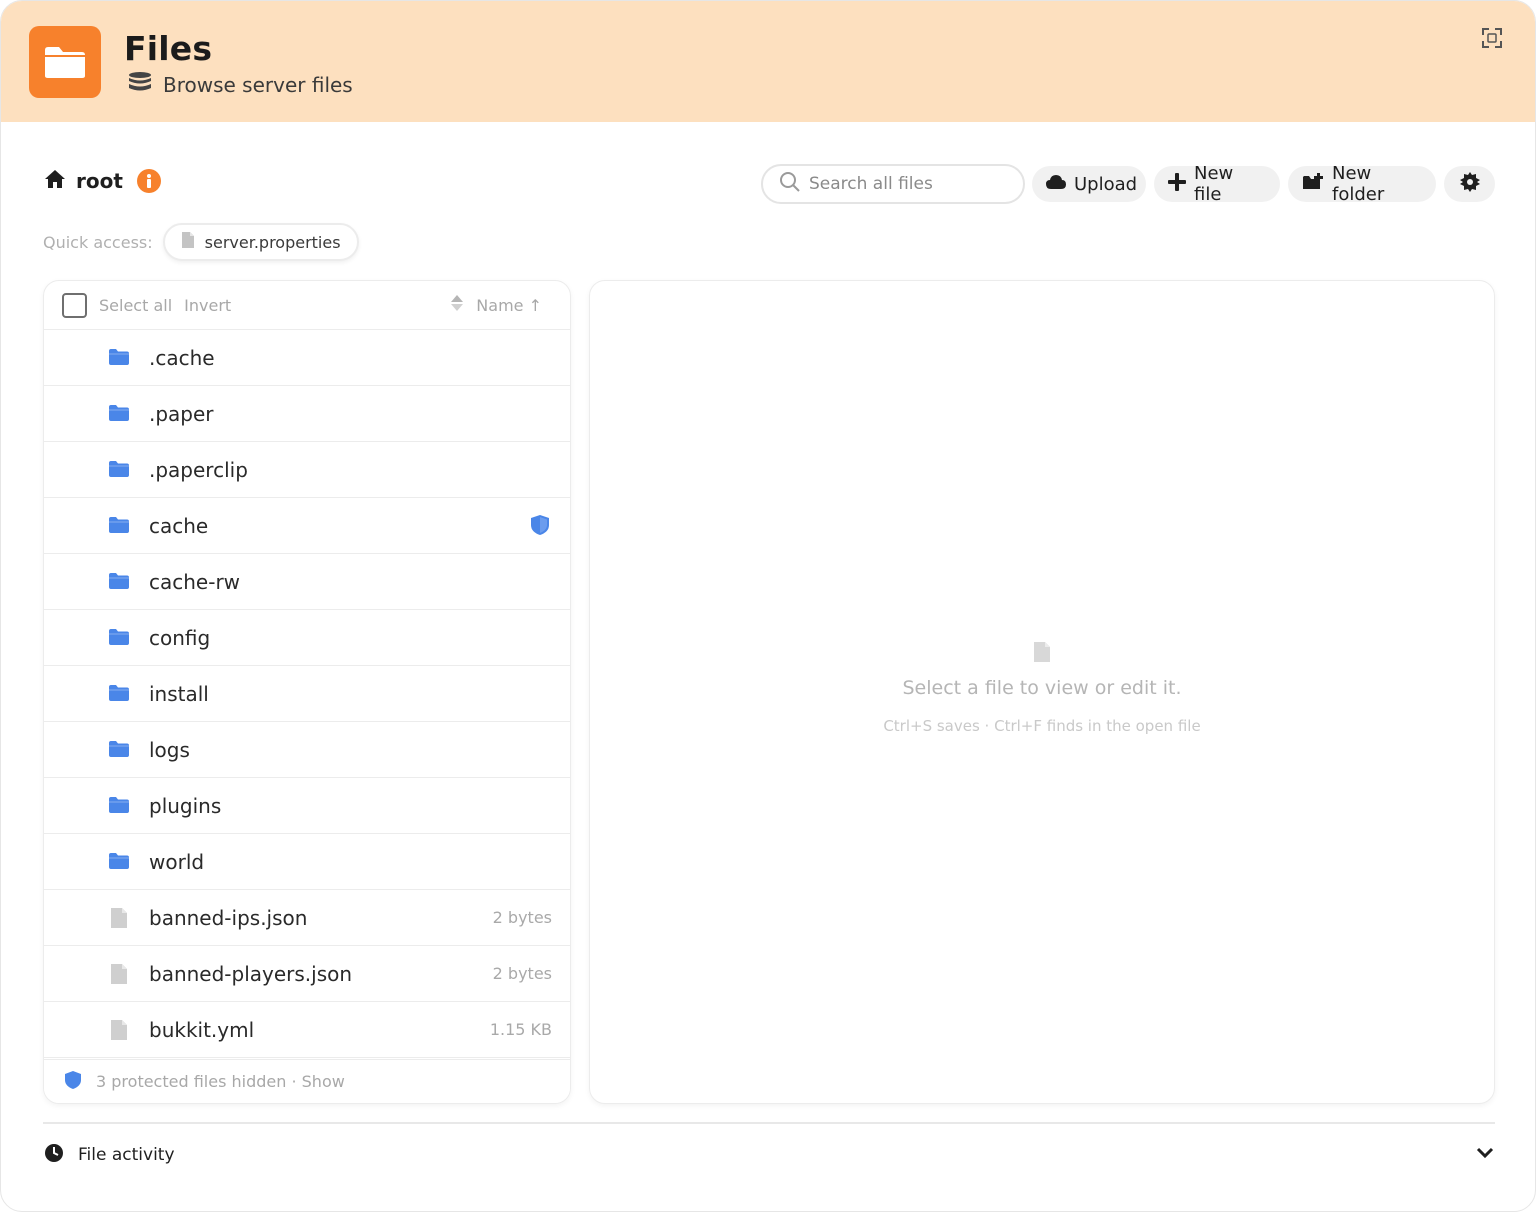 The width and height of the screenshot is (1536, 1212). I want to click on file-list-header: Select all Invert Name ↑, so click(307, 305).